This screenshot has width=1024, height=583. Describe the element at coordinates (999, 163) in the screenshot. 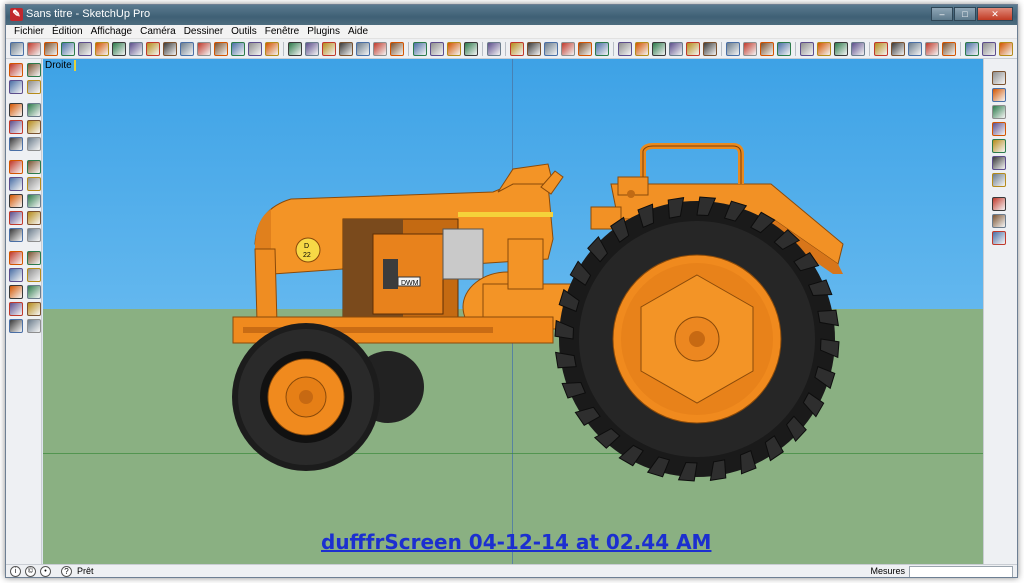

I see `add-detail-icon` at that location.